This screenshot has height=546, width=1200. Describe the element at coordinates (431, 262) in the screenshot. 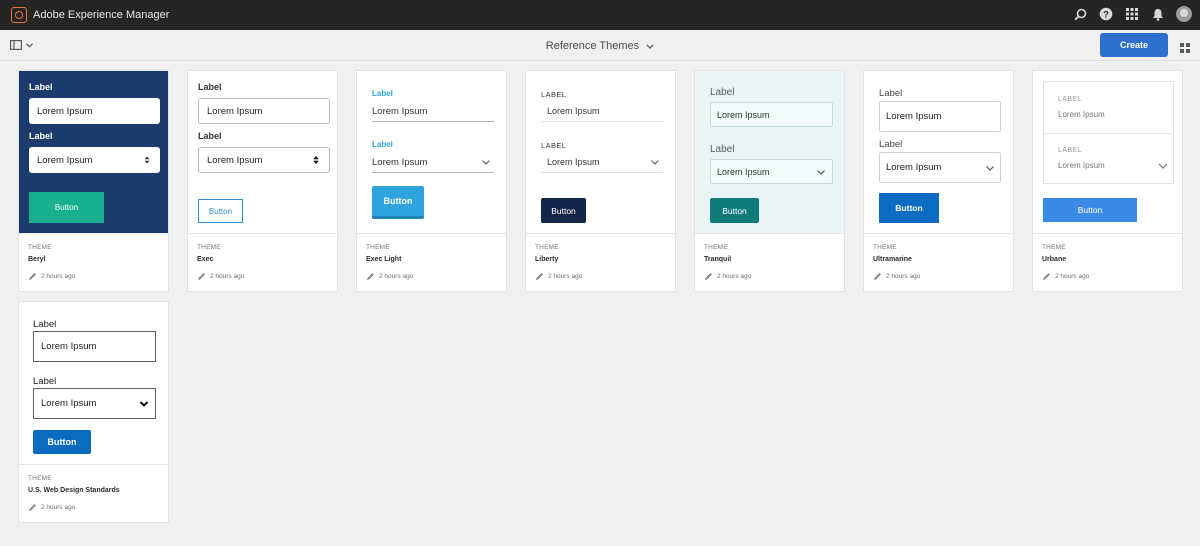

I see `card-meta: THEME Exec Light 2 hours ago` at that location.